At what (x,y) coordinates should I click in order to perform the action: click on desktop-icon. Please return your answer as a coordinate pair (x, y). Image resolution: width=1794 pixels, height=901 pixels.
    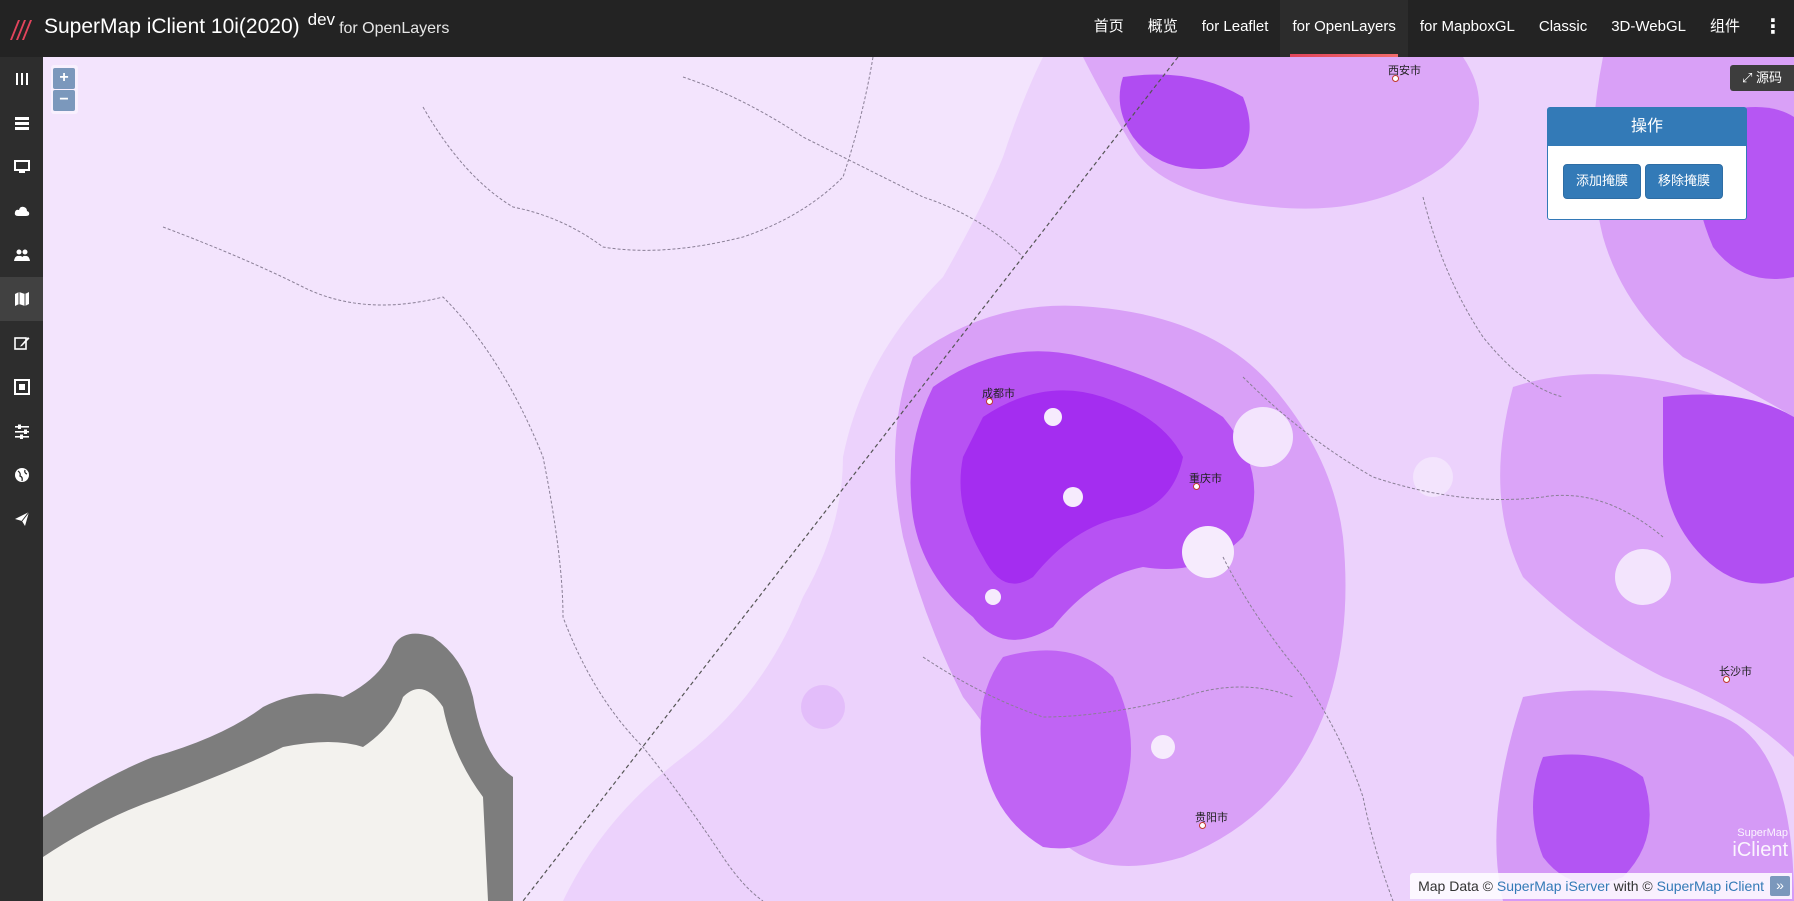
    Looking at the image, I should click on (21, 166).